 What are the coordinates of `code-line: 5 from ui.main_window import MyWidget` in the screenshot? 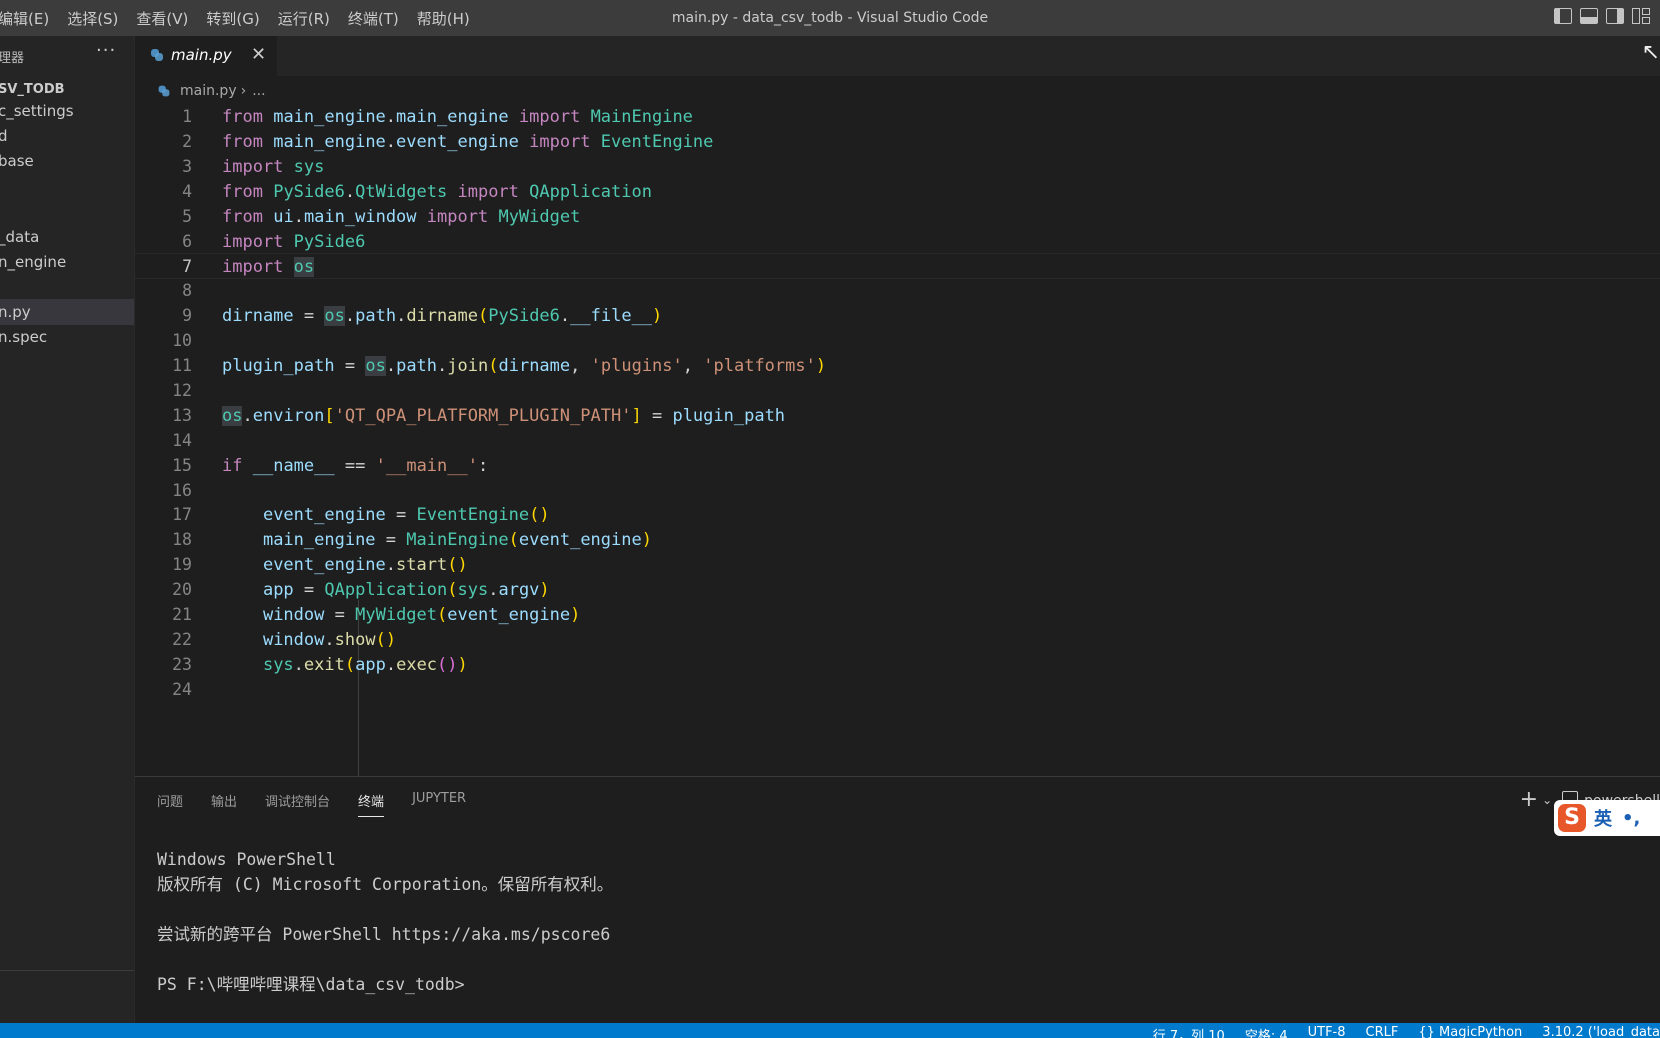 It's located at (897, 217).